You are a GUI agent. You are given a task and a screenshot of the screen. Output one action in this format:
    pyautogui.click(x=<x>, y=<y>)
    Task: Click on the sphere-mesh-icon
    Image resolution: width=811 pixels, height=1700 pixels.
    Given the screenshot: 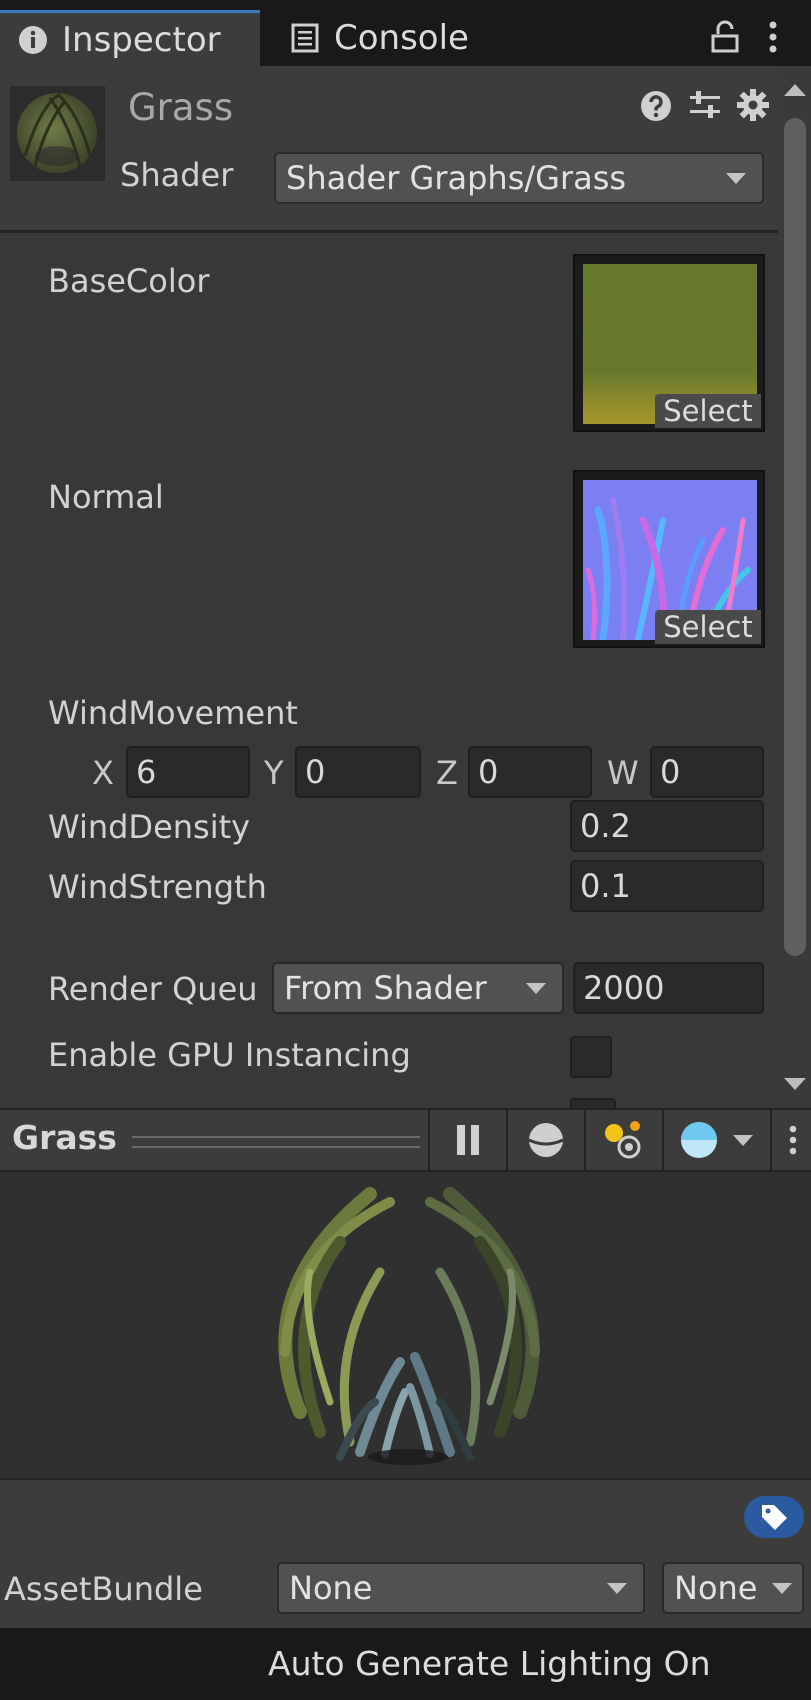 What is the action you would take?
    pyautogui.click(x=546, y=1140)
    